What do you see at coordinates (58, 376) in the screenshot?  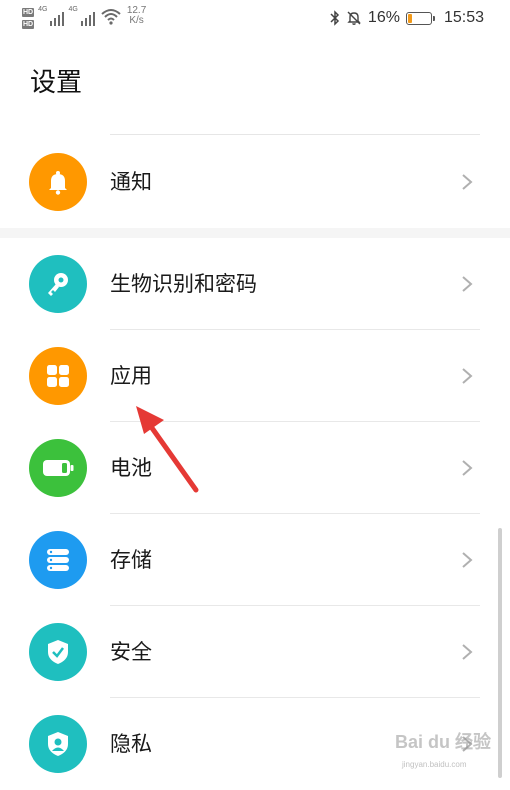 I see `apps-grid-icon` at bounding box center [58, 376].